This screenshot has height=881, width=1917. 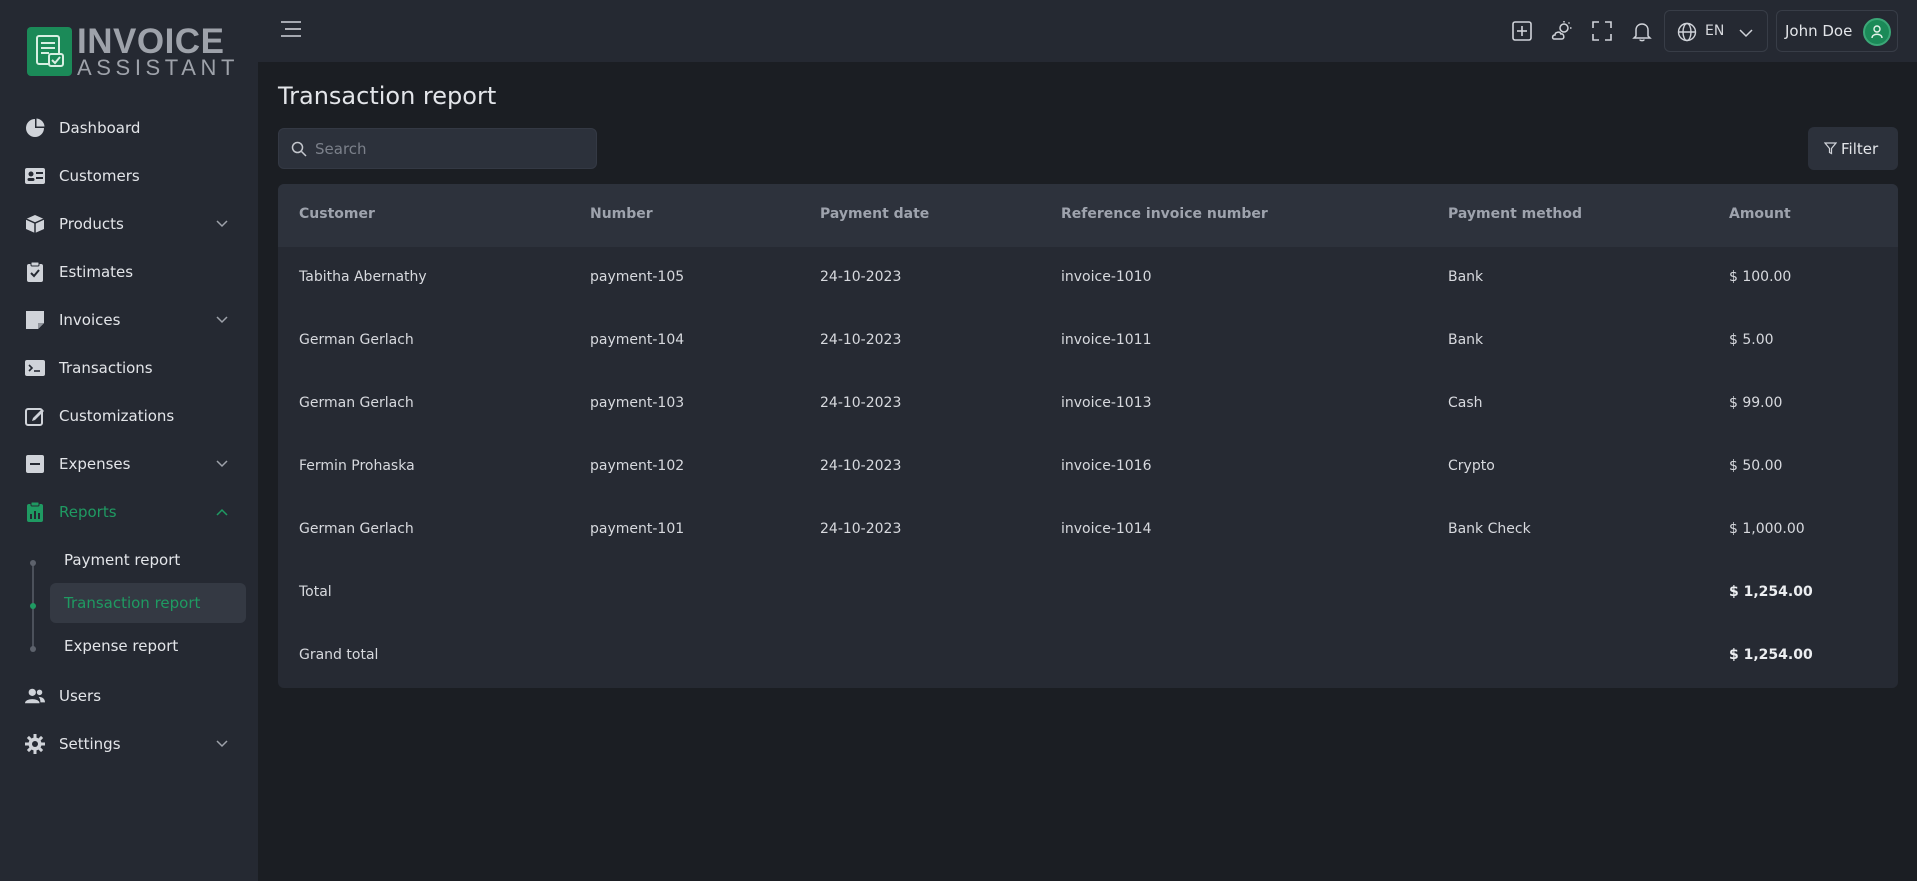 I want to click on sidebar-item-dashboard: Dashboard, so click(x=129, y=128).